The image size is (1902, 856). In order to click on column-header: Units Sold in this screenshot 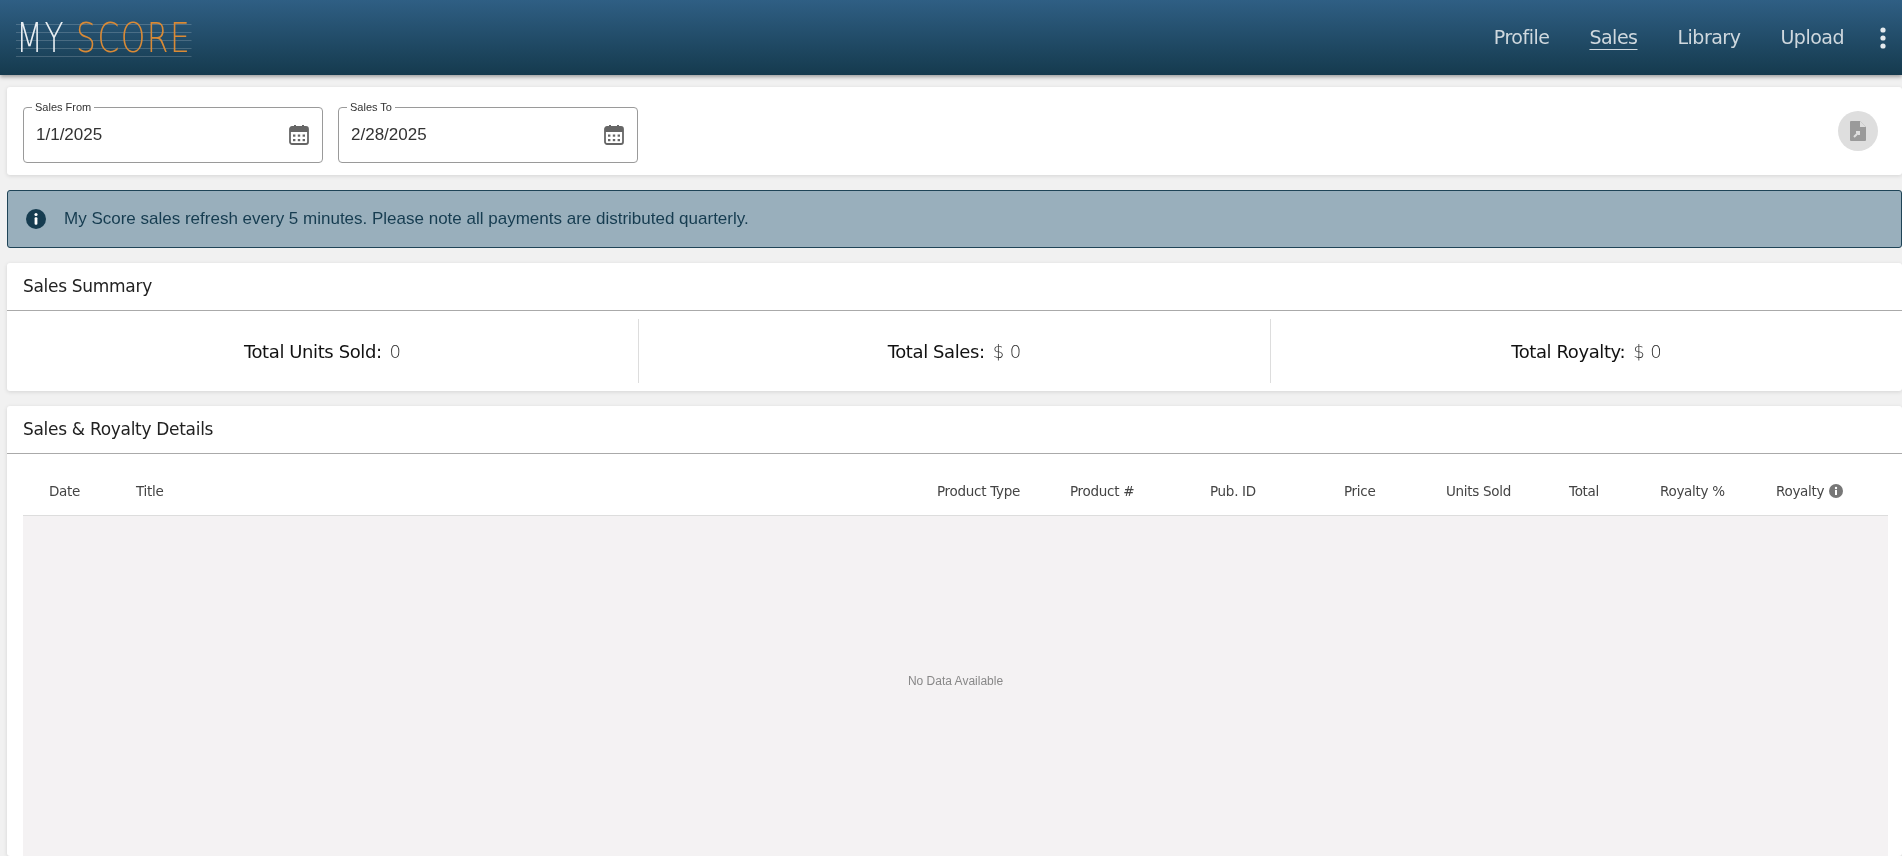, I will do `click(1478, 491)`.